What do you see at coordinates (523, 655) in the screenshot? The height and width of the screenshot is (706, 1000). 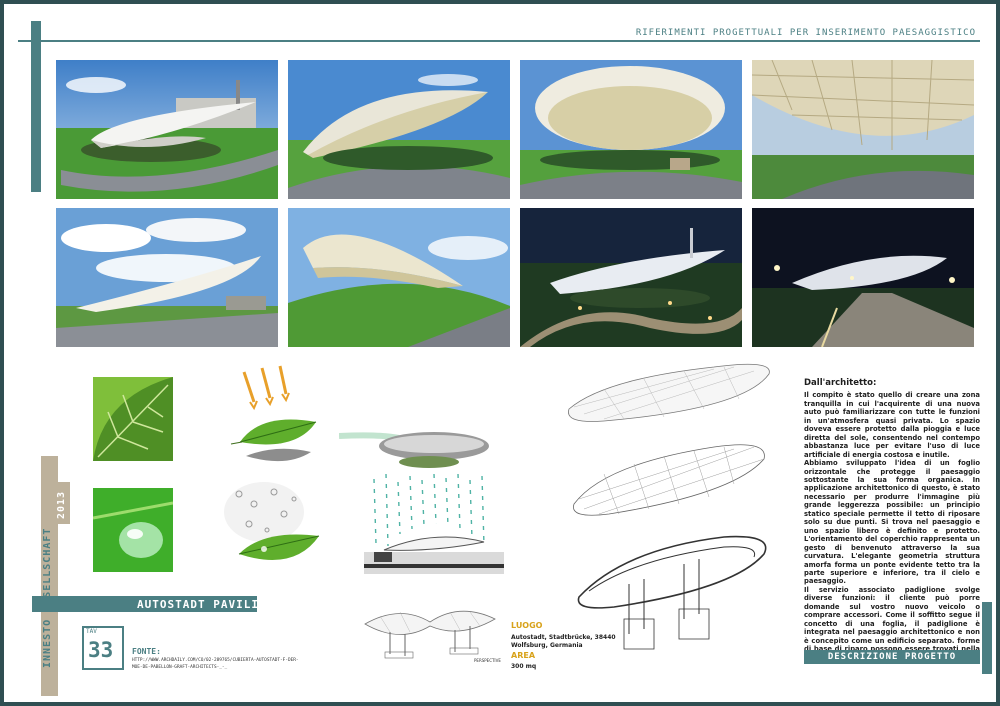 I see `area-label: AREA` at bounding box center [523, 655].